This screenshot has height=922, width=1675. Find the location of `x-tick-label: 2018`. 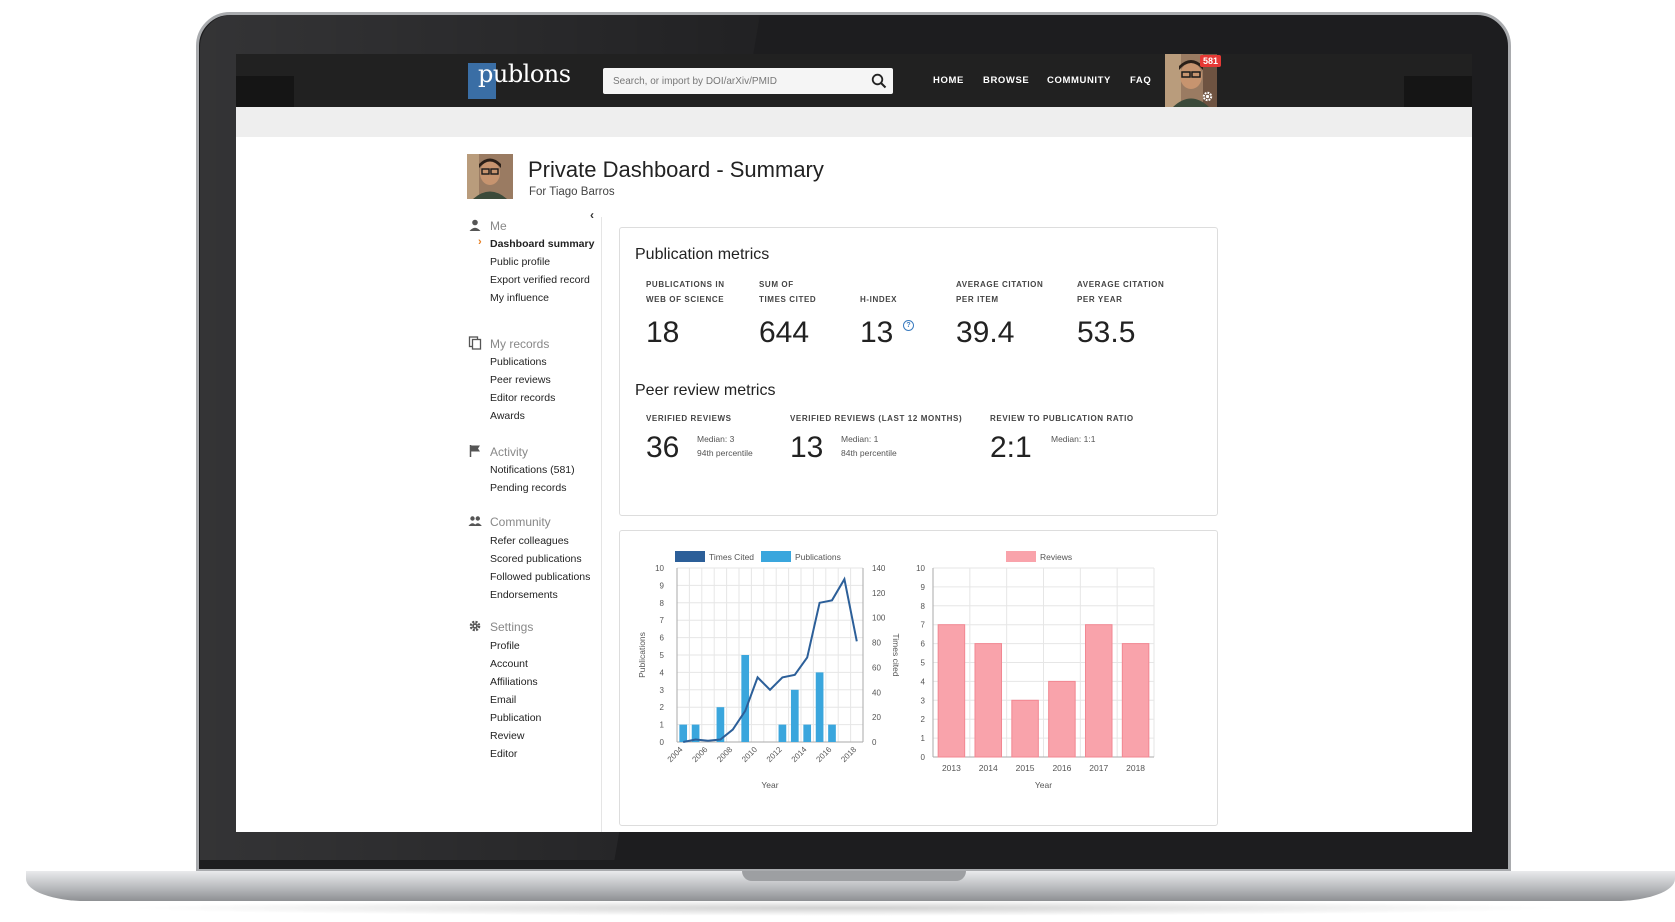

x-tick-label: 2018 is located at coordinates (848, 754).